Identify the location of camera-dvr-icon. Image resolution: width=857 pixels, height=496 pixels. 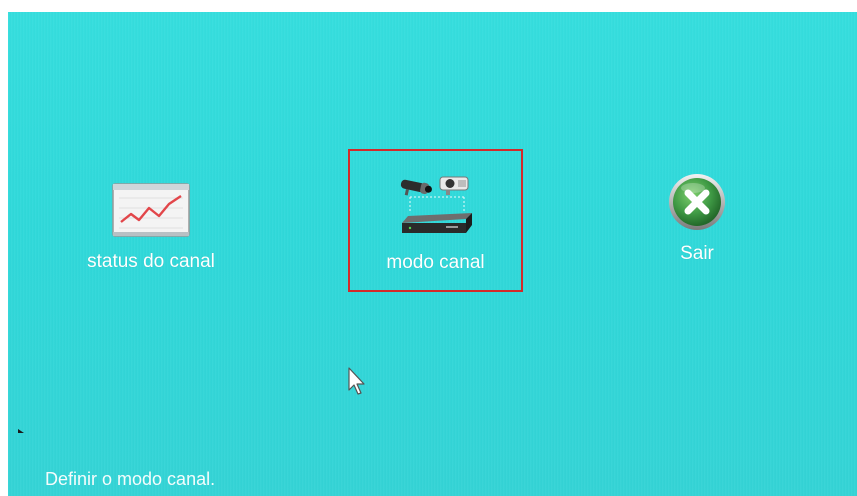
(436, 201).